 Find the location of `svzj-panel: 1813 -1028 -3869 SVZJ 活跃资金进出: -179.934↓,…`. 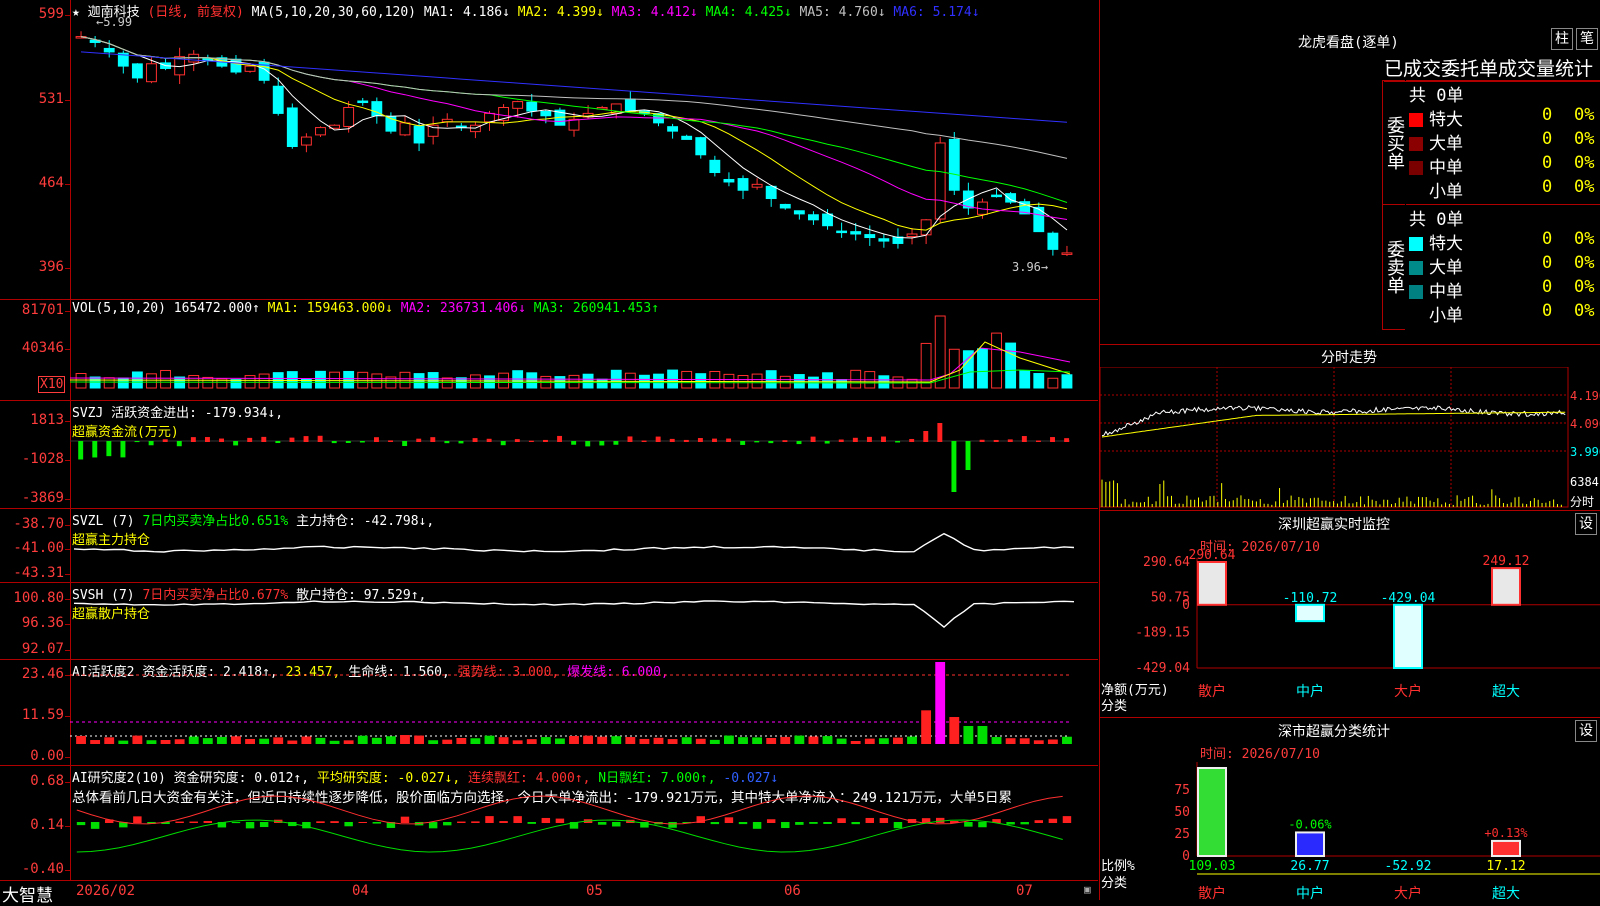

svzj-panel: 1813 -1028 -3869 SVZJ 活跃资金进出: -179.934↓,… is located at coordinates (549, 455).